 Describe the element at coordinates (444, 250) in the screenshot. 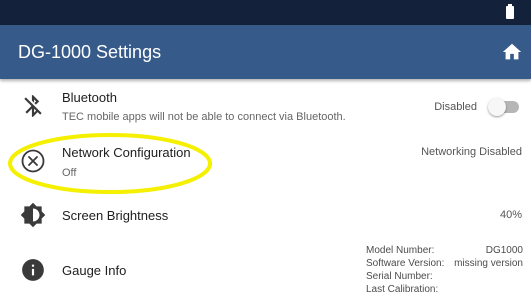

I see `model-number-line: Model Number: DG1000` at that location.